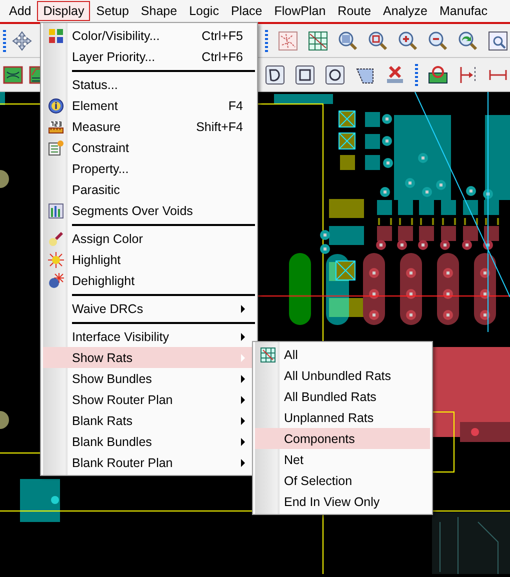  What do you see at coordinates (159, 11) in the screenshot?
I see `menu-bar-item: Shape` at bounding box center [159, 11].